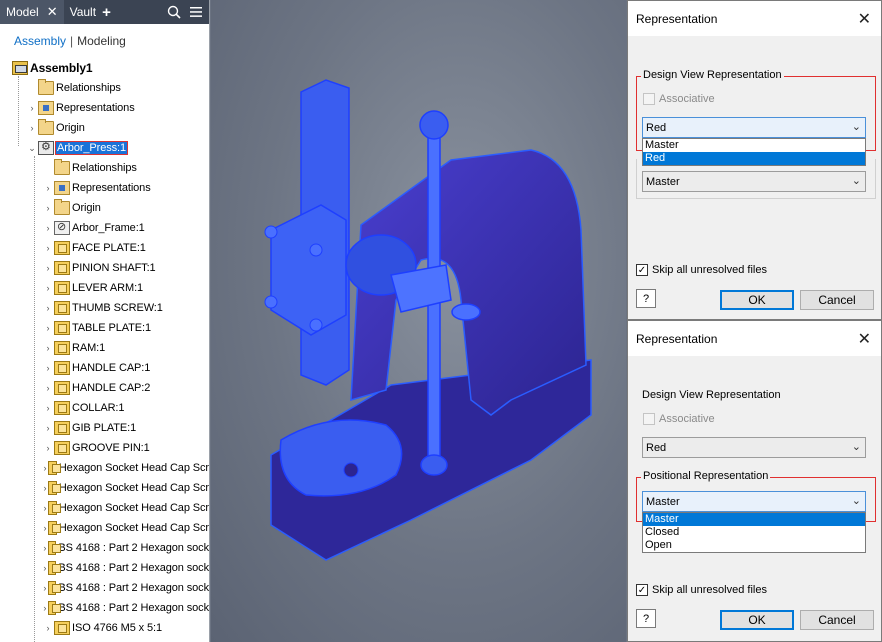 The image size is (882, 642). I want to click on tree-node: › RAM:1, so click(104, 348).